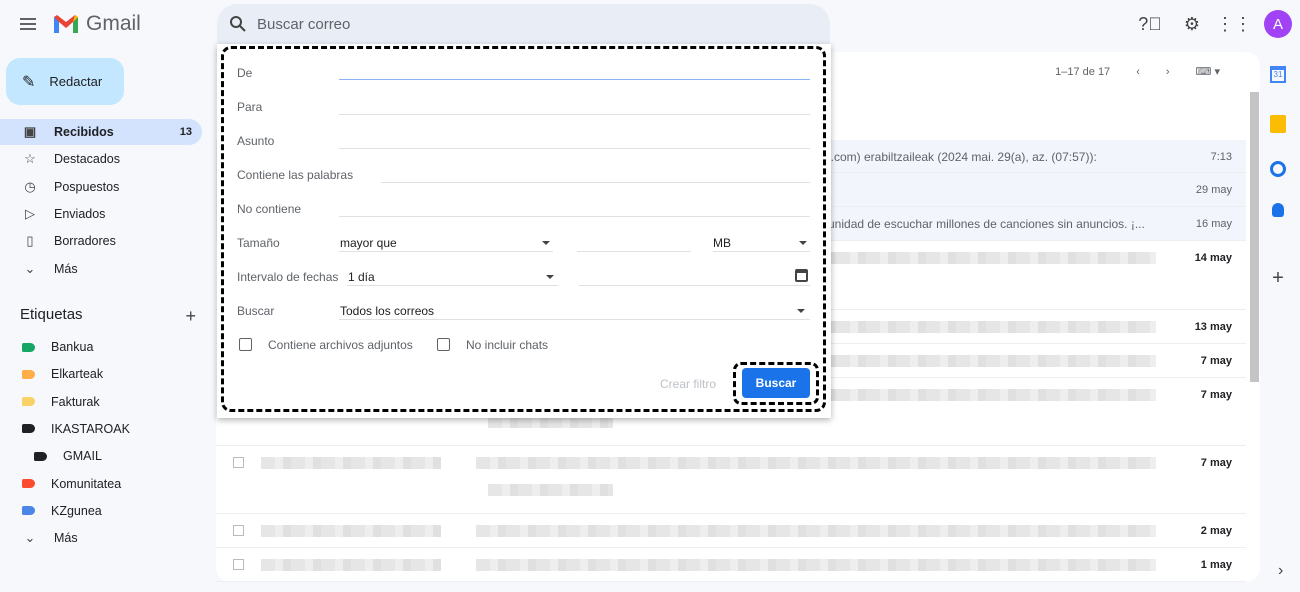 The image size is (1300, 592). I want to click on compose-button: ✎ Redactar, so click(65, 81).